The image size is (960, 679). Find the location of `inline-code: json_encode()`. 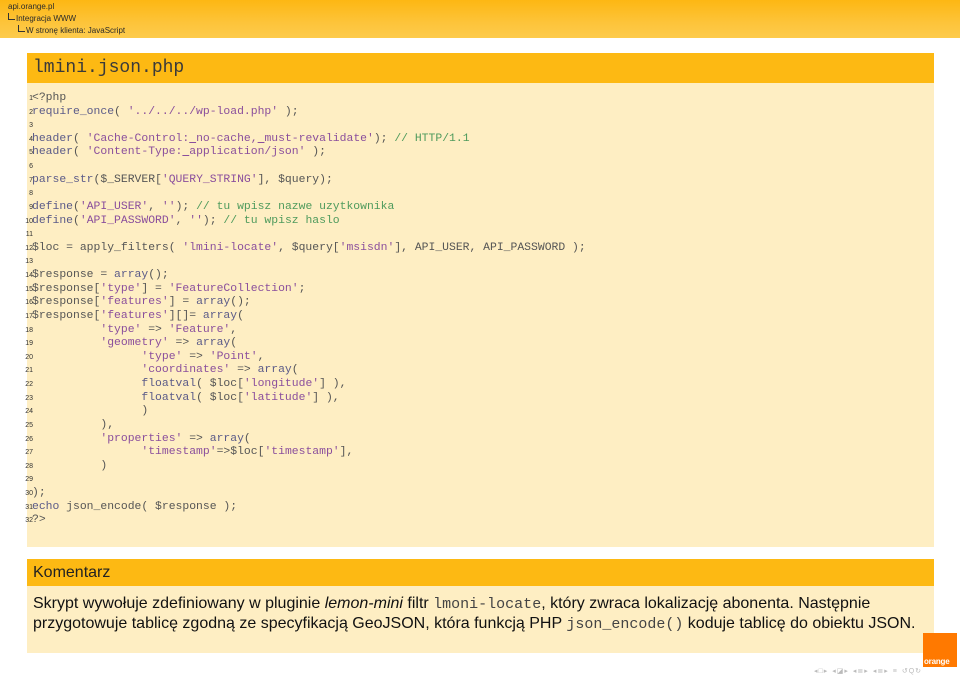

inline-code: json_encode() is located at coordinates (625, 624).